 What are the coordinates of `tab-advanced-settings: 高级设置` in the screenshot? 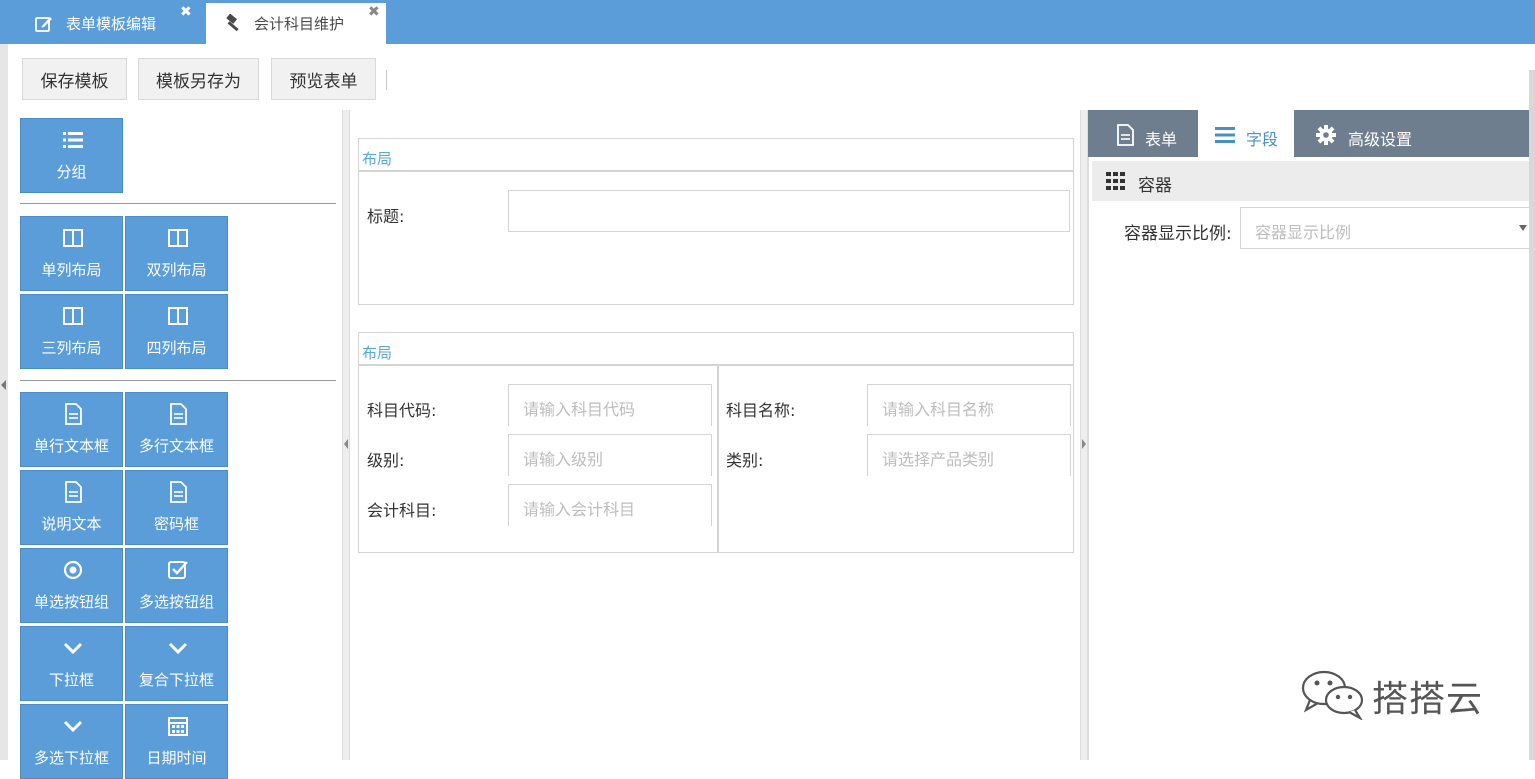 It's located at (1364, 133).